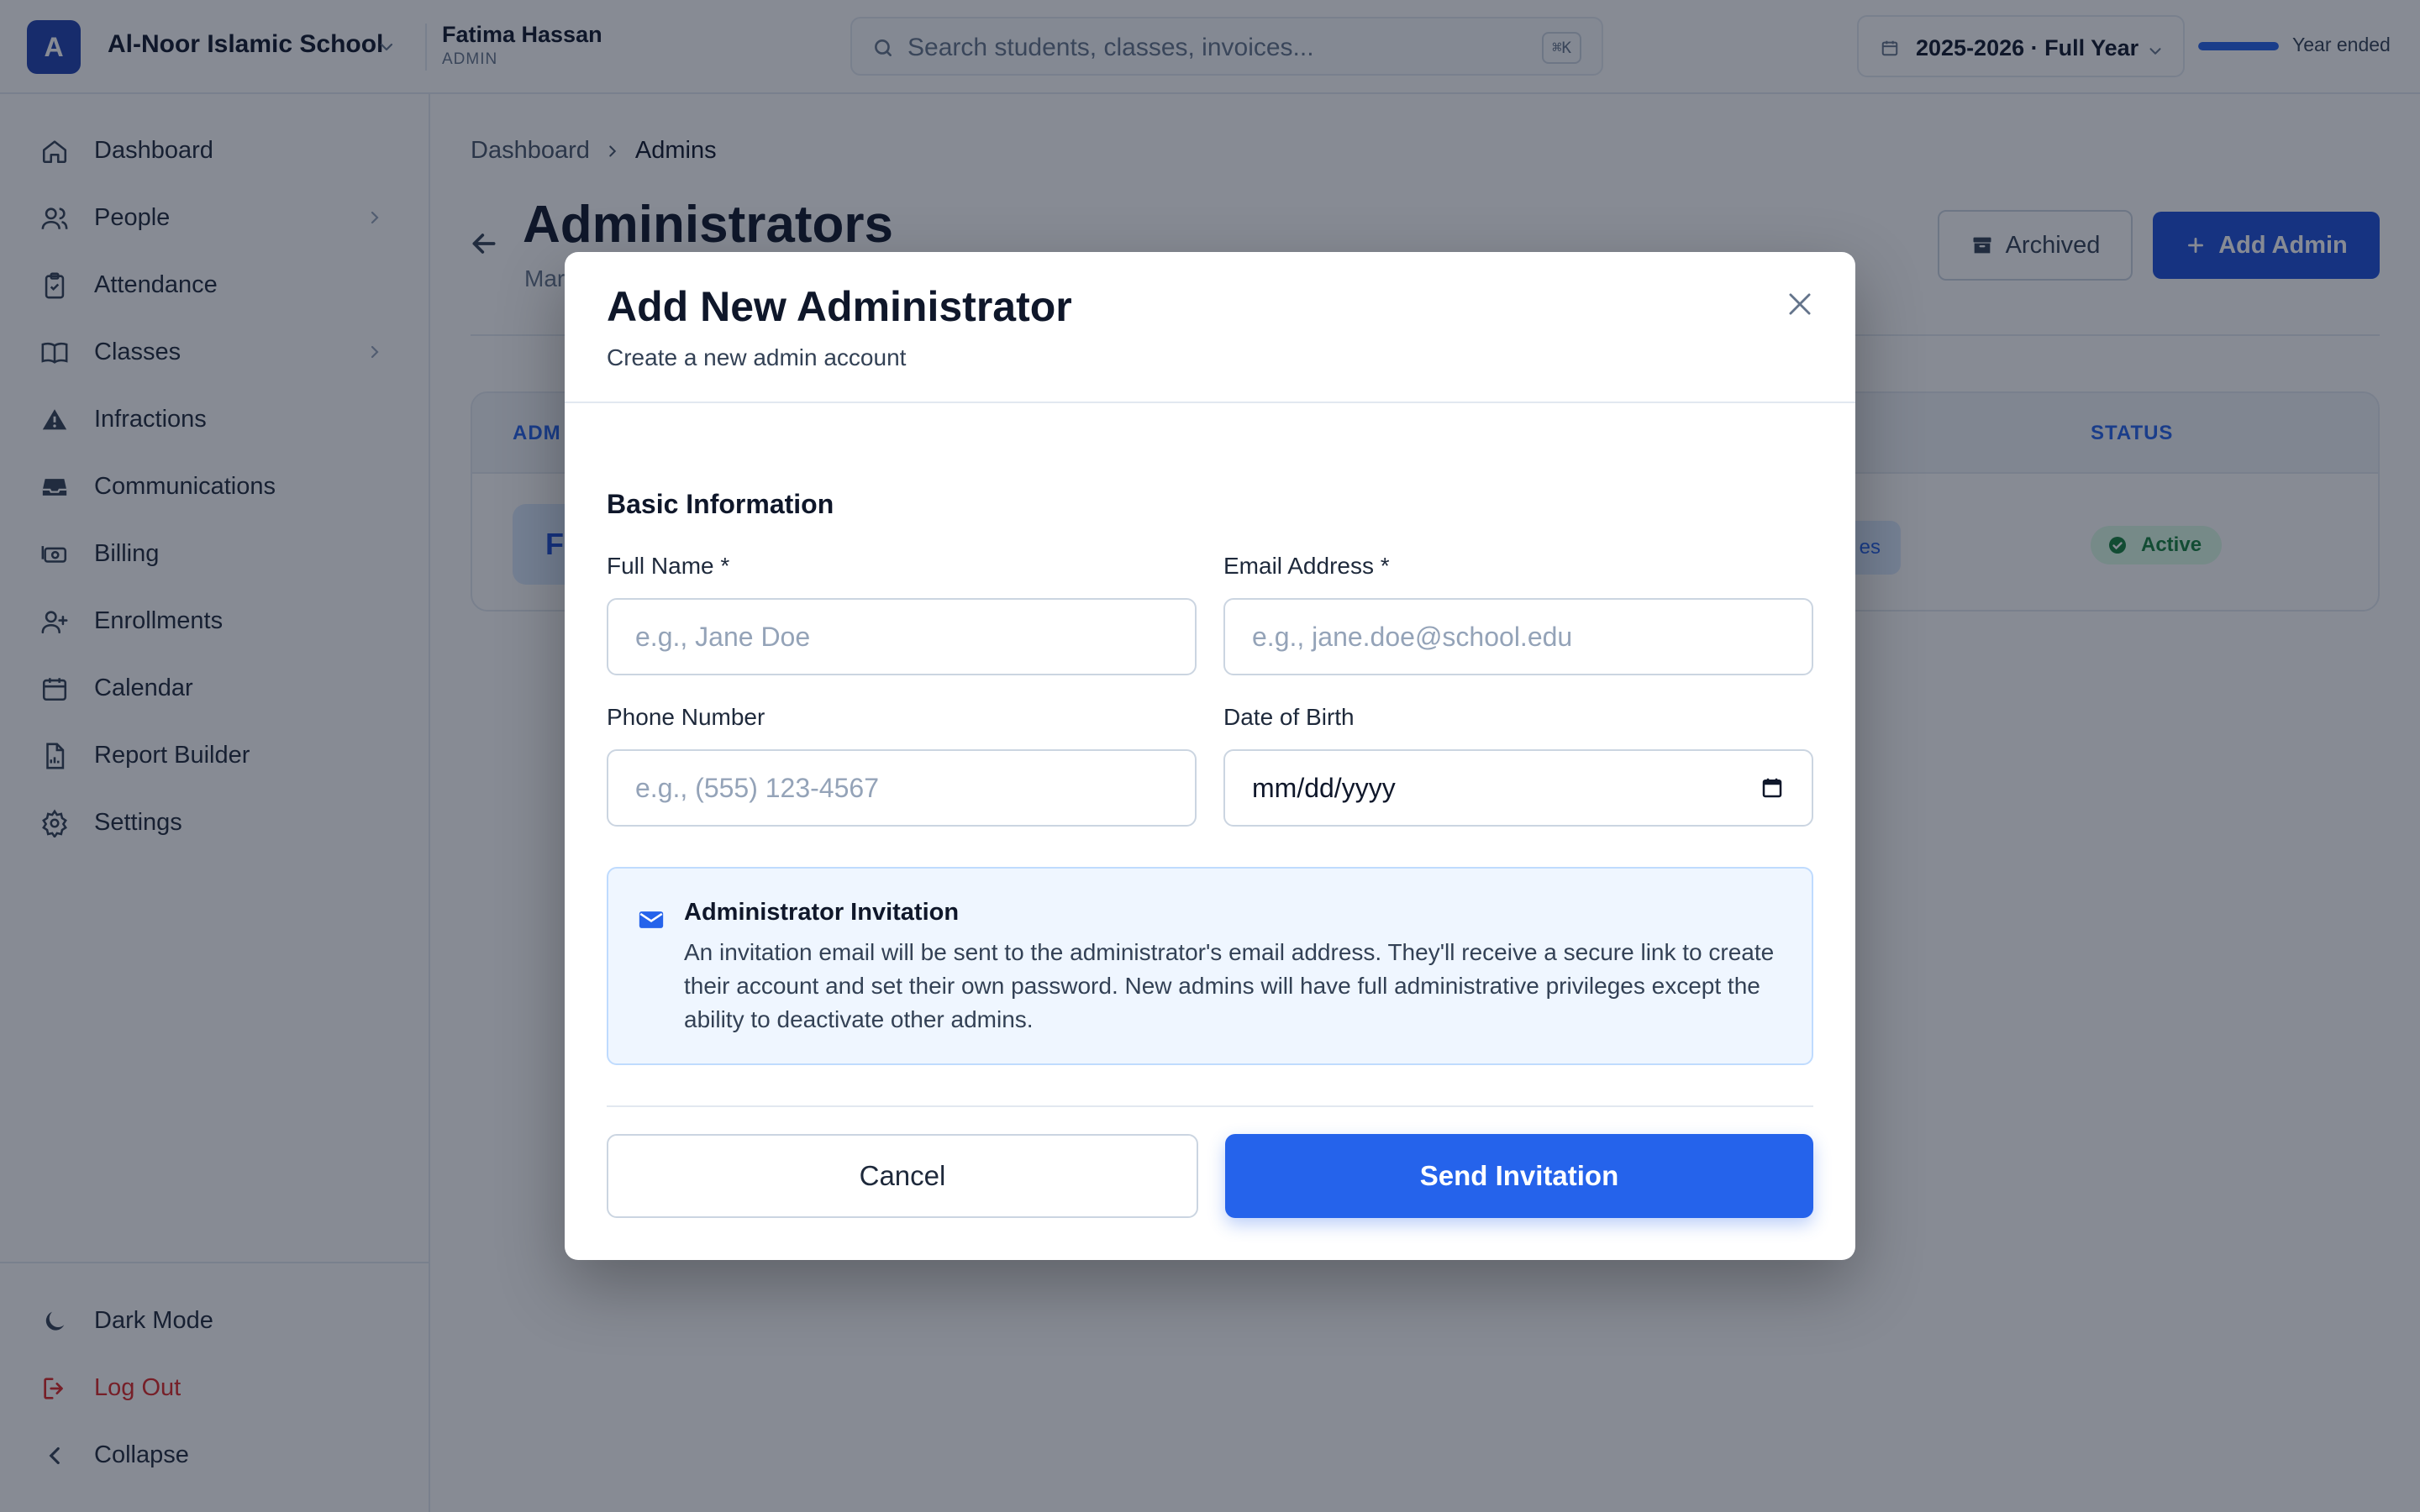 The width and height of the screenshot is (2420, 1512). What do you see at coordinates (686, 717) in the screenshot?
I see `phone-label: Phone Number` at bounding box center [686, 717].